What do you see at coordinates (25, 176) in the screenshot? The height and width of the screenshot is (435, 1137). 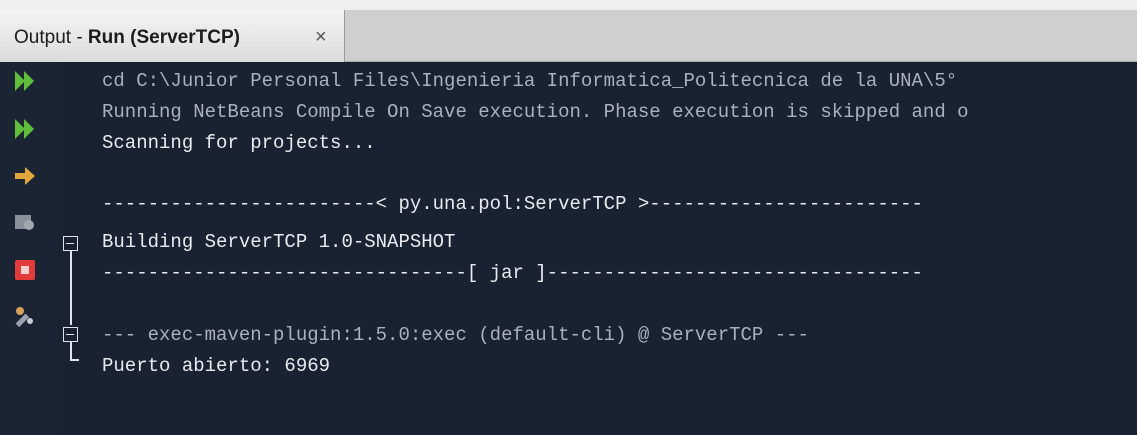 I see `step-icon` at bounding box center [25, 176].